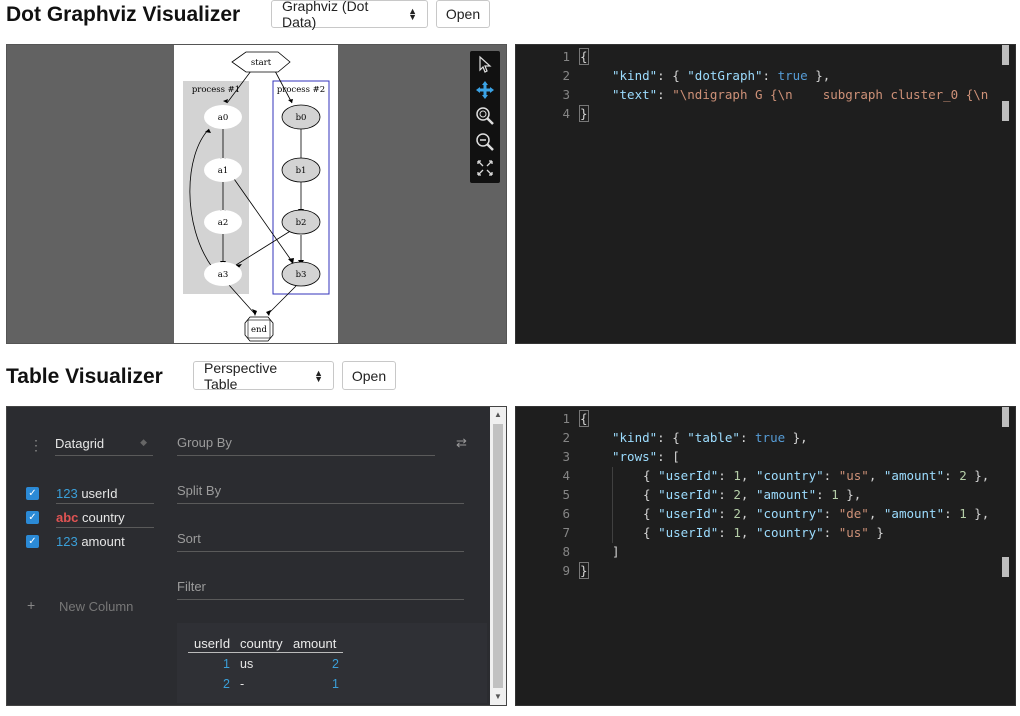 This screenshot has height=716, width=1020. I want to click on dot-section-title: Dot Graphviz Visualizer, so click(123, 14).